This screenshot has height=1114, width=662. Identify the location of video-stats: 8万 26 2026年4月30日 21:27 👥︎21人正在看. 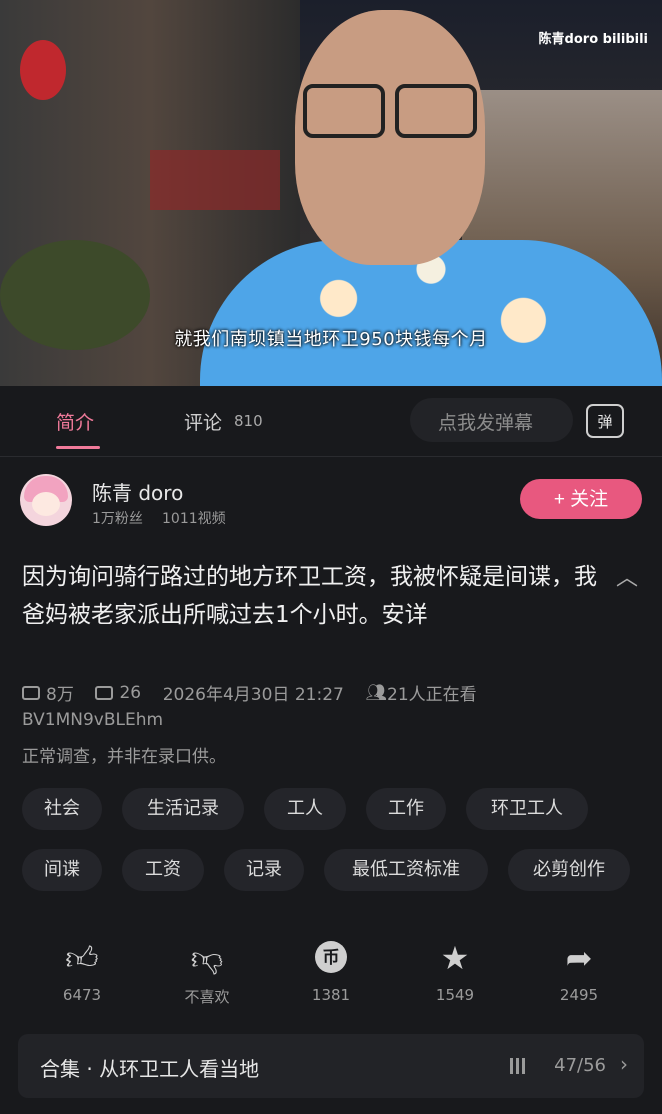
(249, 692).